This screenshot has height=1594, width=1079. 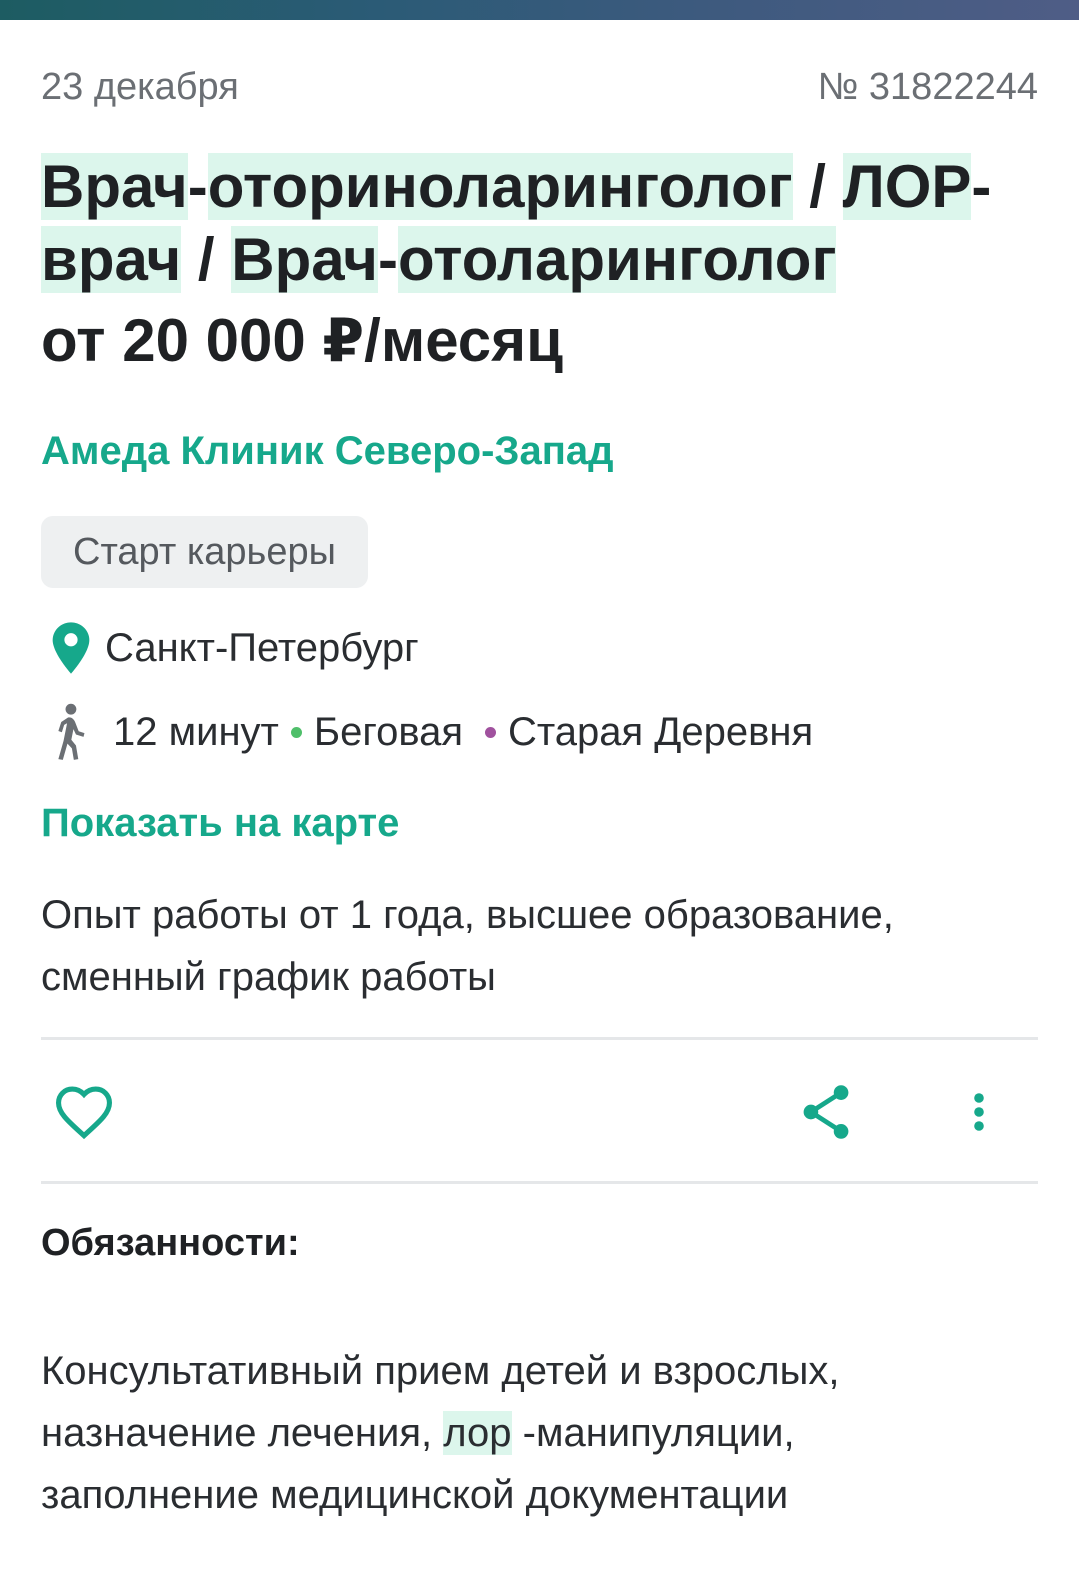 I want to click on heart-icon, so click(x=84, y=1113).